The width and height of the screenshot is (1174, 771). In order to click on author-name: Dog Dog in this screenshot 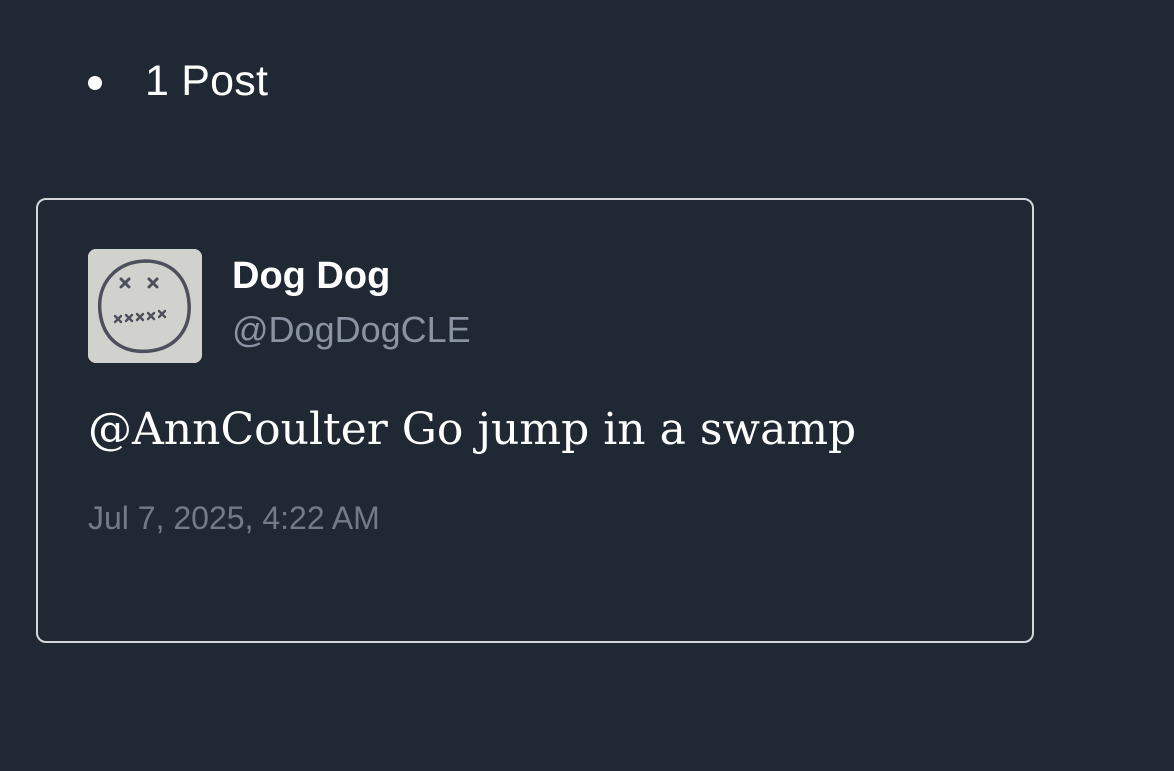, I will do `click(351, 276)`.